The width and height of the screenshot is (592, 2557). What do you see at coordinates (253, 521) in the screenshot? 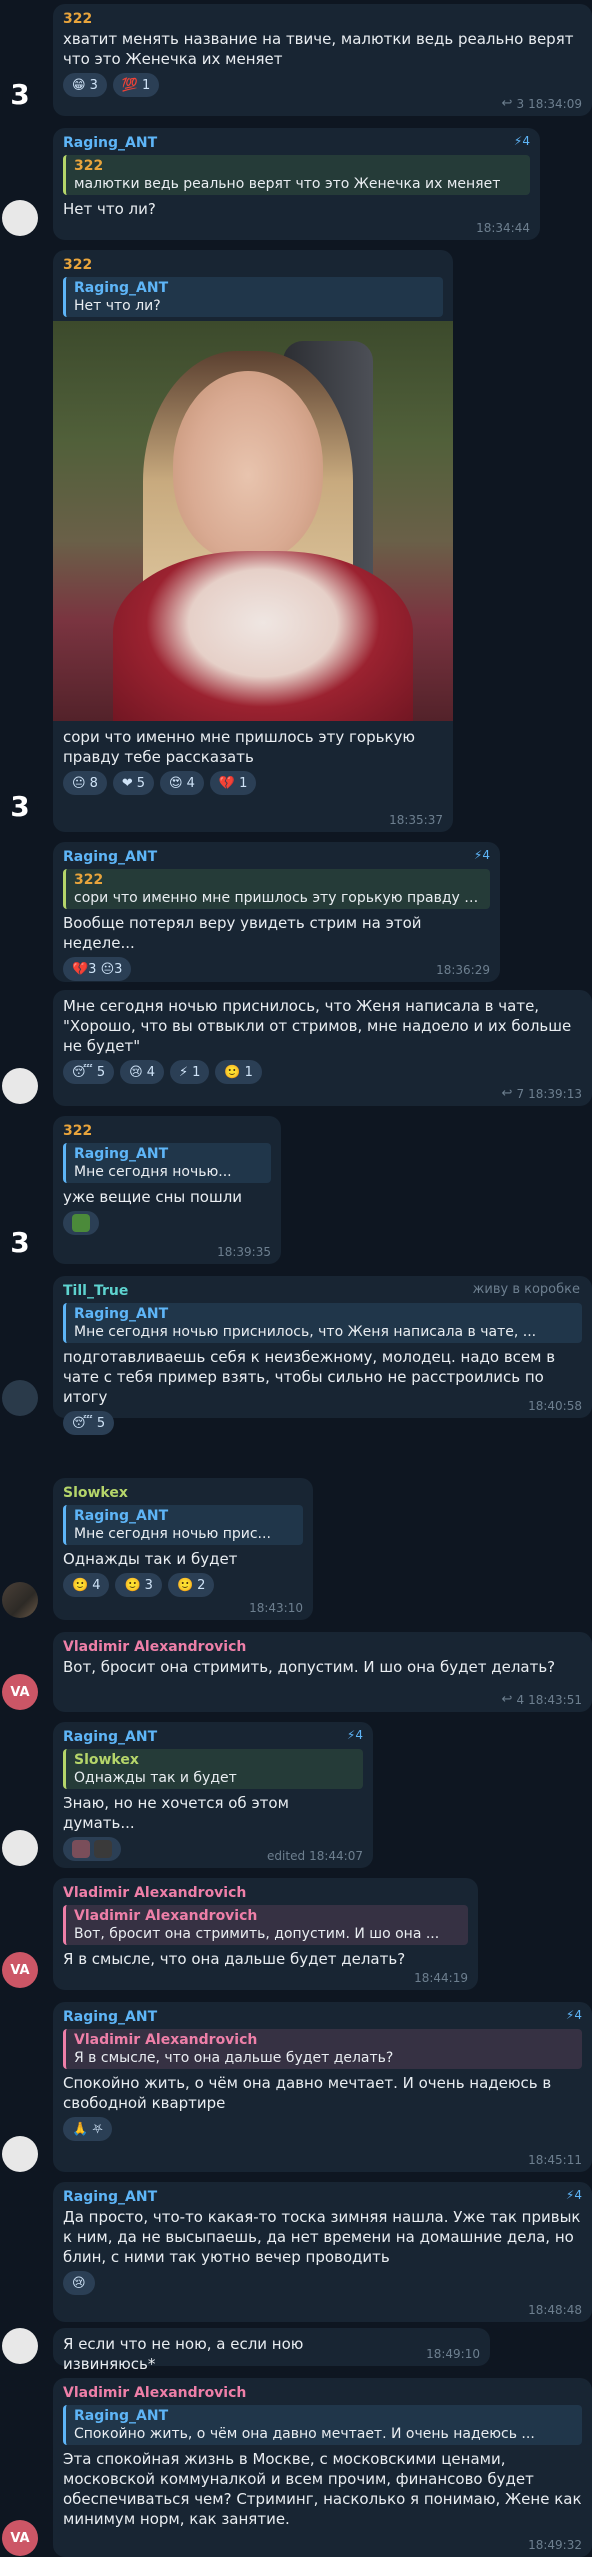
I see `photo` at bounding box center [253, 521].